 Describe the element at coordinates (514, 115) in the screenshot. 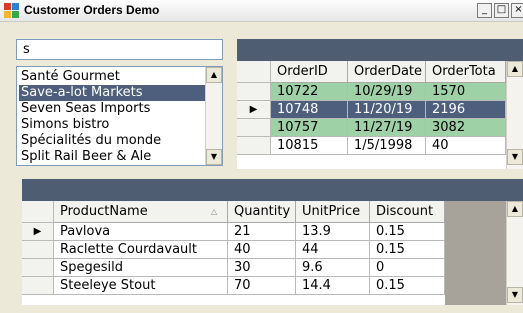

I see `orders-scrollbar: ▲ ▼` at that location.